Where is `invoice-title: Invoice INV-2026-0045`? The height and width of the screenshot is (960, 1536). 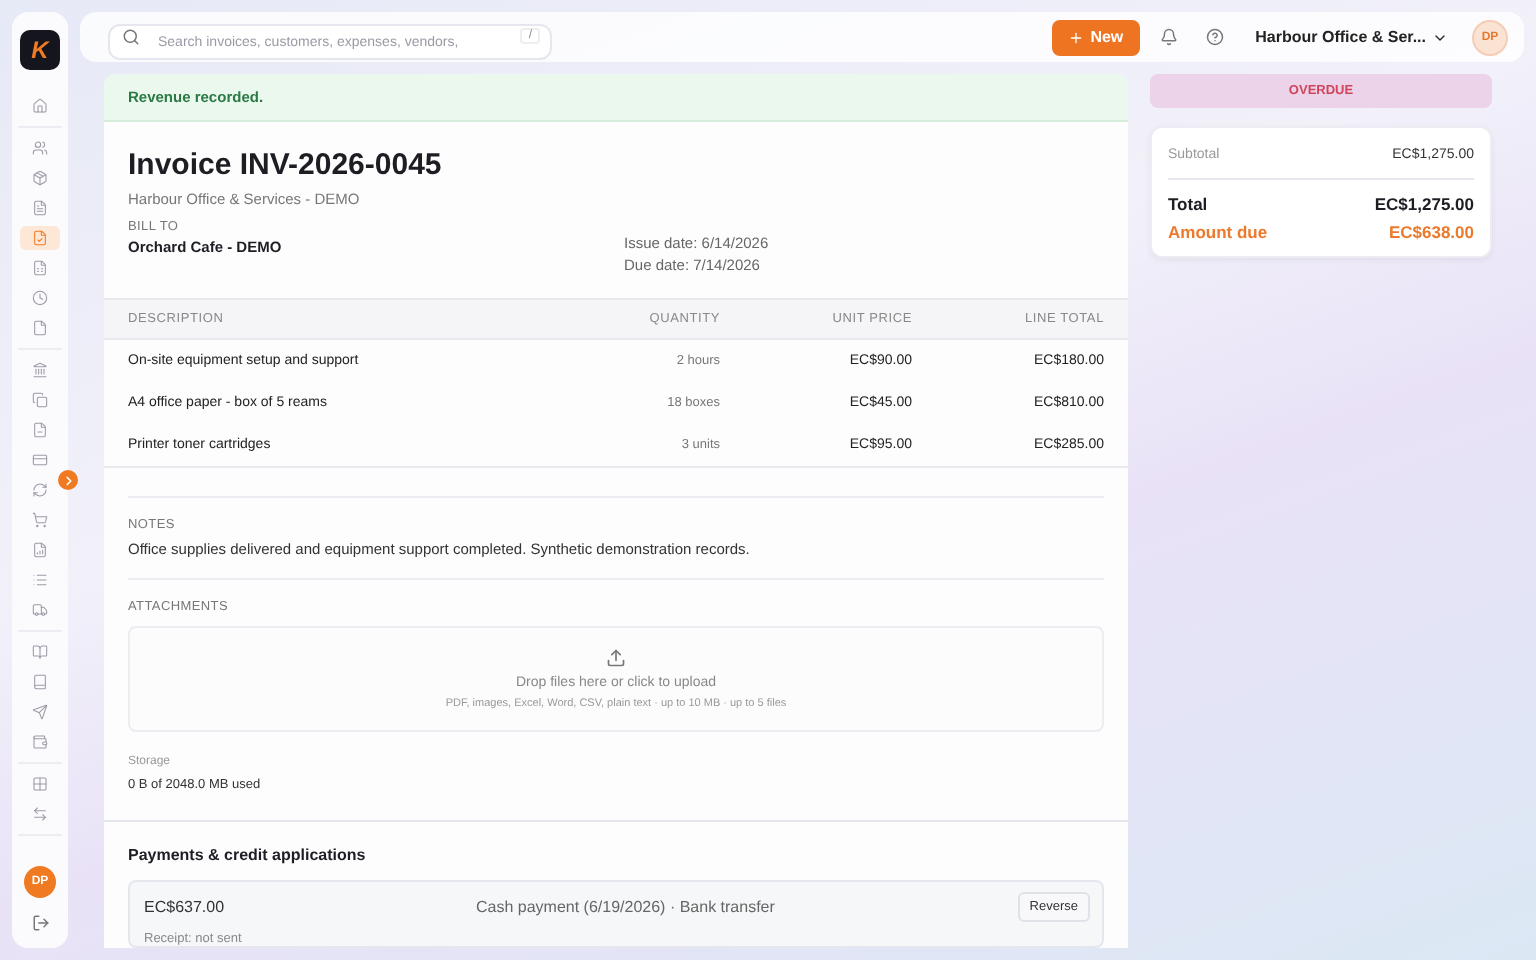
invoice-title: Invoice INV-2026-0045 is located at coordinates (286, 165).